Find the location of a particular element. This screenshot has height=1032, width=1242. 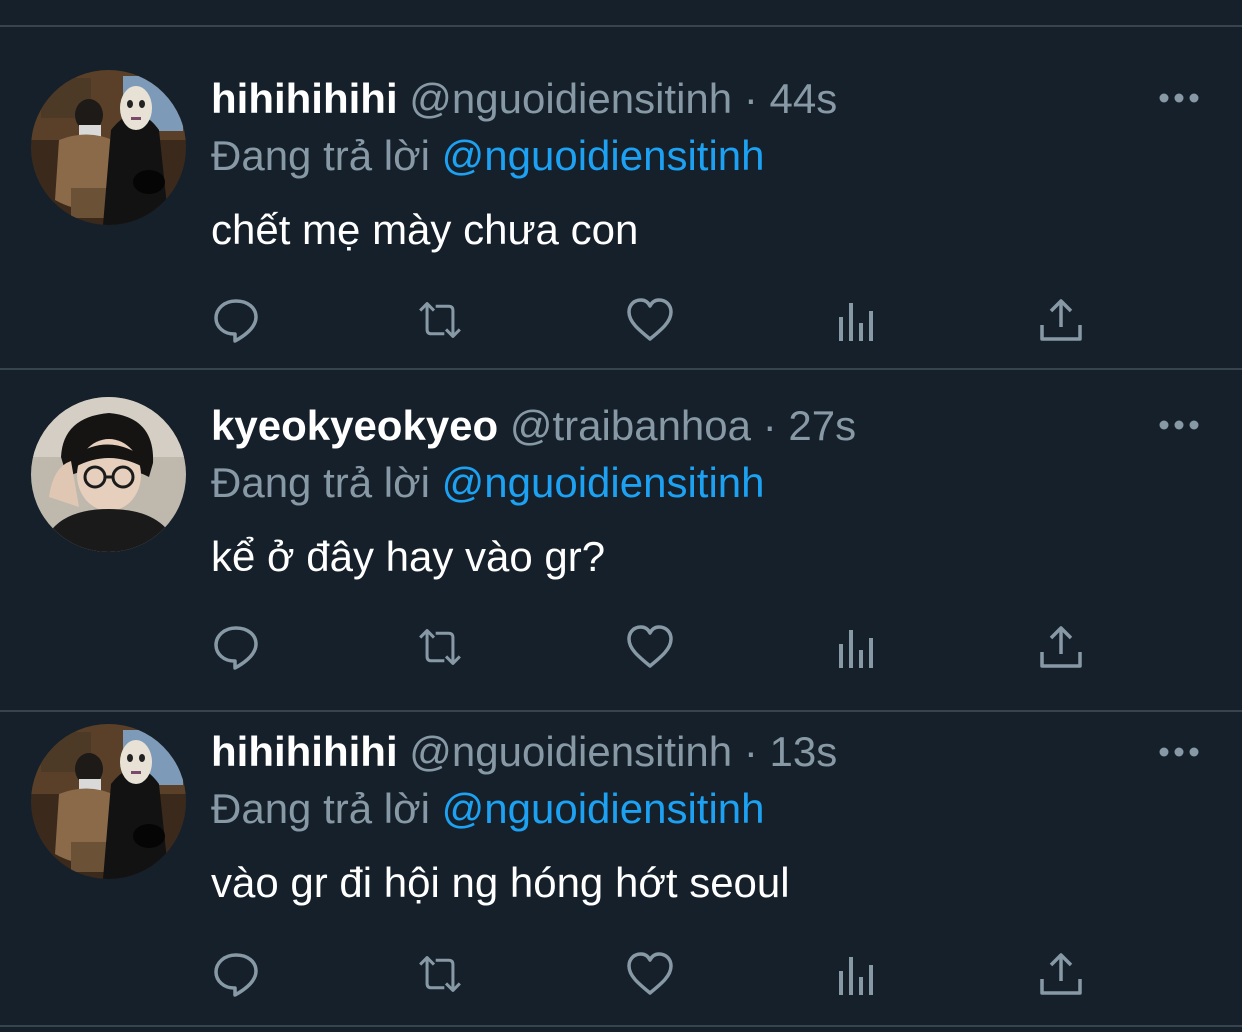

top-divider is located at coordinates (621, 26).